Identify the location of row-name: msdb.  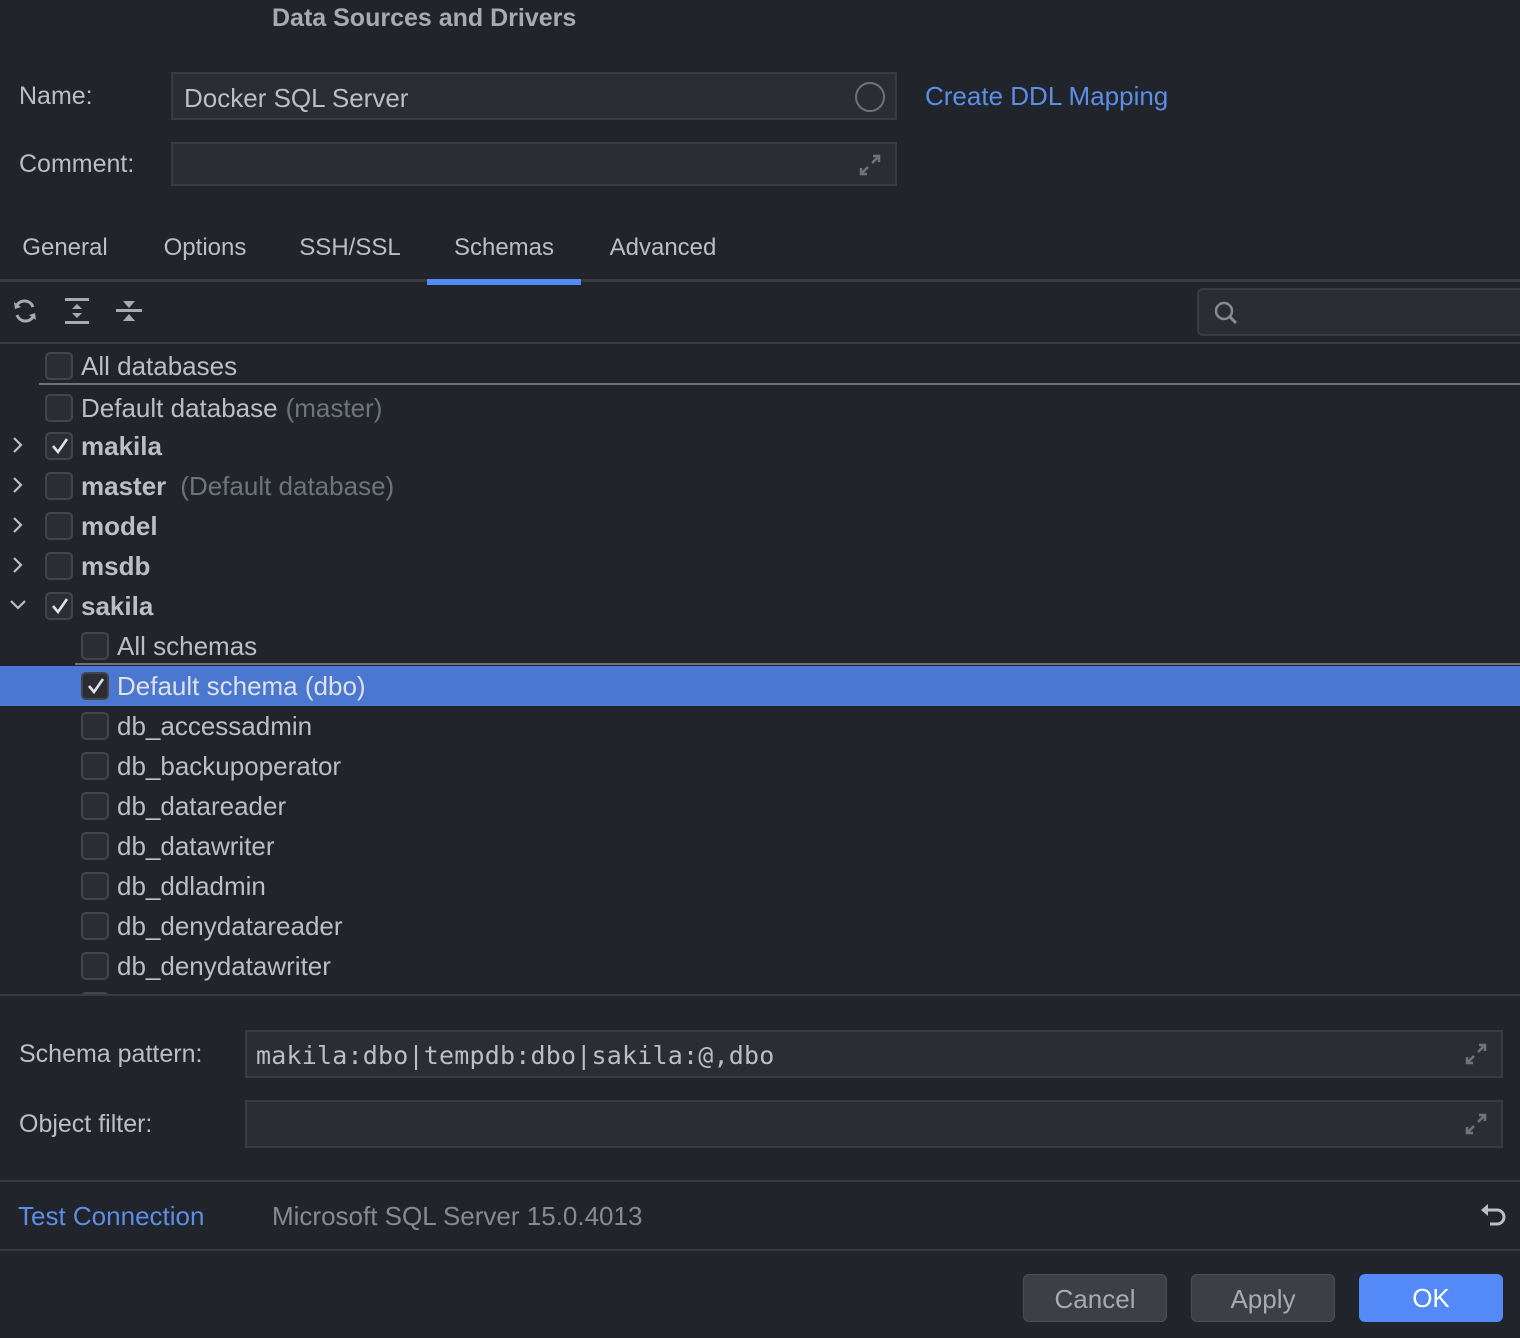
(116, 566).